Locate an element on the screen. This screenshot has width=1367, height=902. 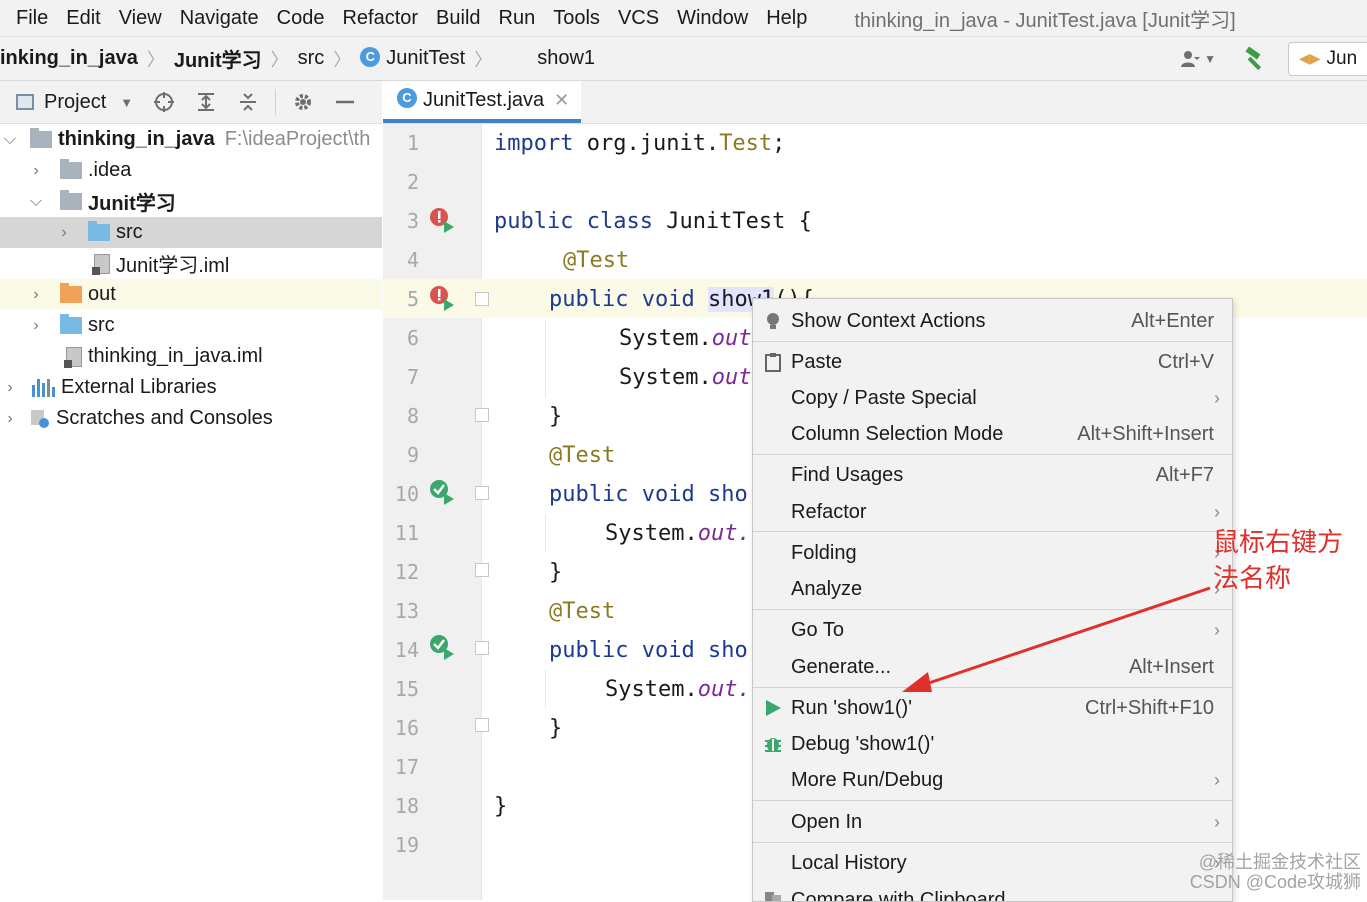
tree-item-scratches: › Scratches and Consoles is located at coordinates (191, 418).